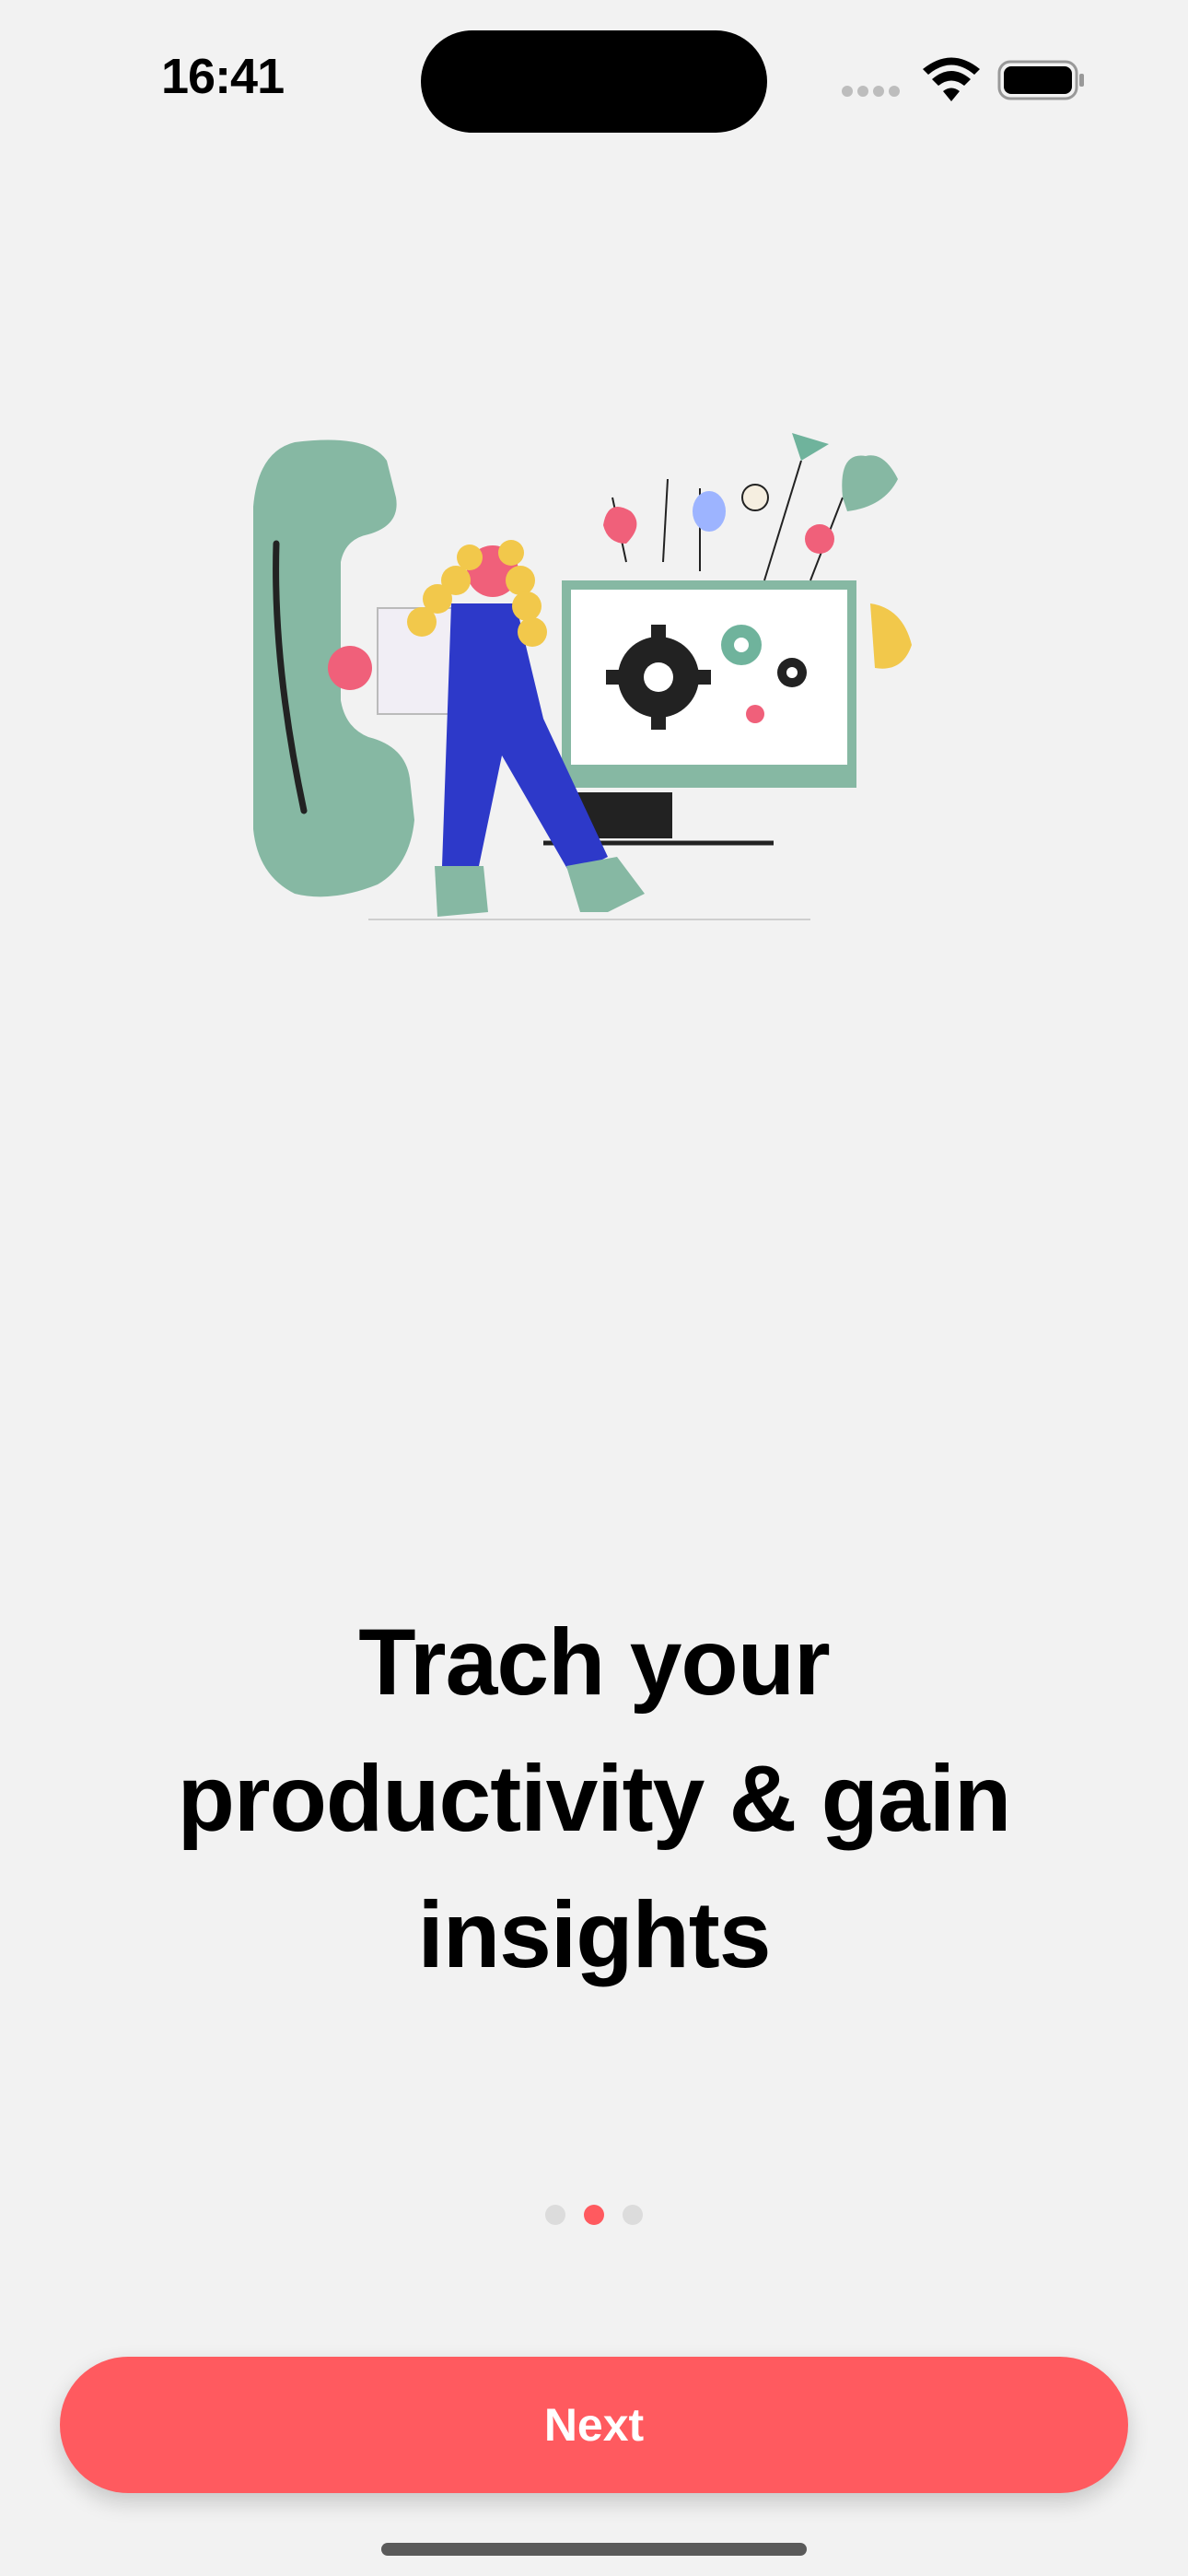  Describe the element at coordinates (699, 713) in the screenshot. I see `monitor-icon` at that location.